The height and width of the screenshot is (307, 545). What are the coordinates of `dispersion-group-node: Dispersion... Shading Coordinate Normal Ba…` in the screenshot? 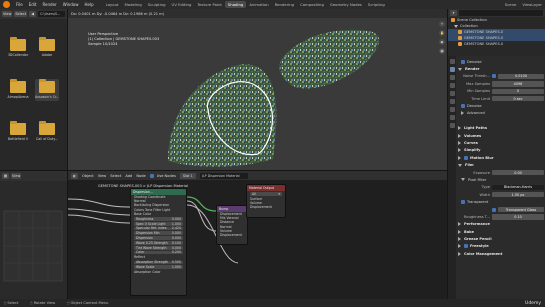 It's located at (158, 242).